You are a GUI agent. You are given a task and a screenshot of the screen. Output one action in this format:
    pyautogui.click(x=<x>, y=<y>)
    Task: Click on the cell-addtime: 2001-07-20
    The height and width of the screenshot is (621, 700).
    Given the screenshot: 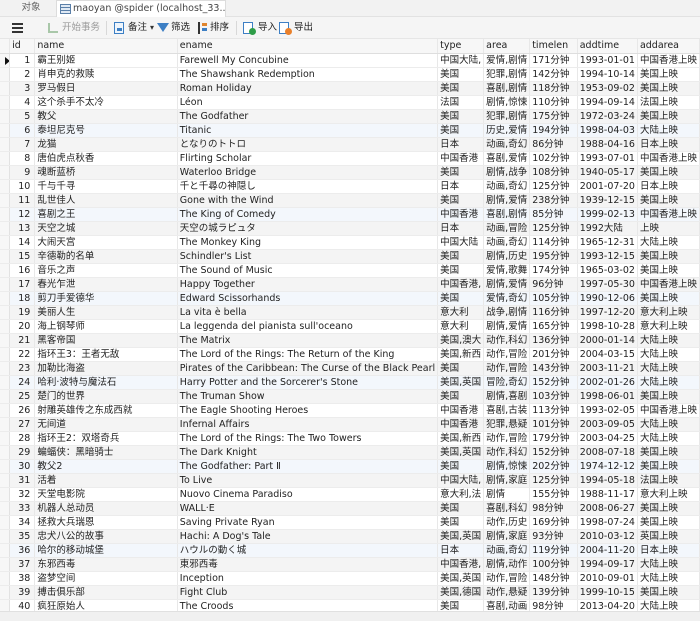 What is the action you would take?
    pyautogui.click(x=607, y=186)
    